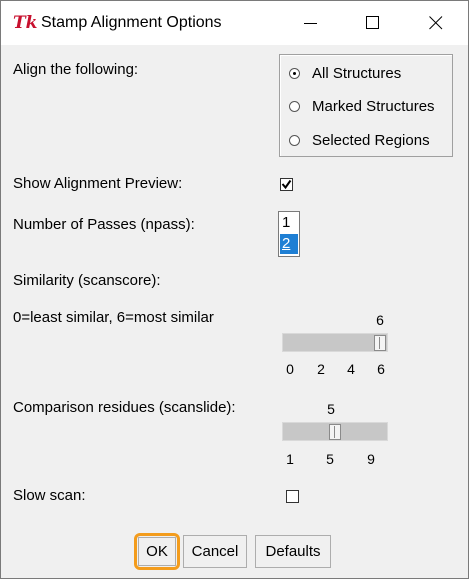  Describe the element at coordinates (98, 183) in the screenshot. I see `preview-label: Show Alignment Preview:` at that location.